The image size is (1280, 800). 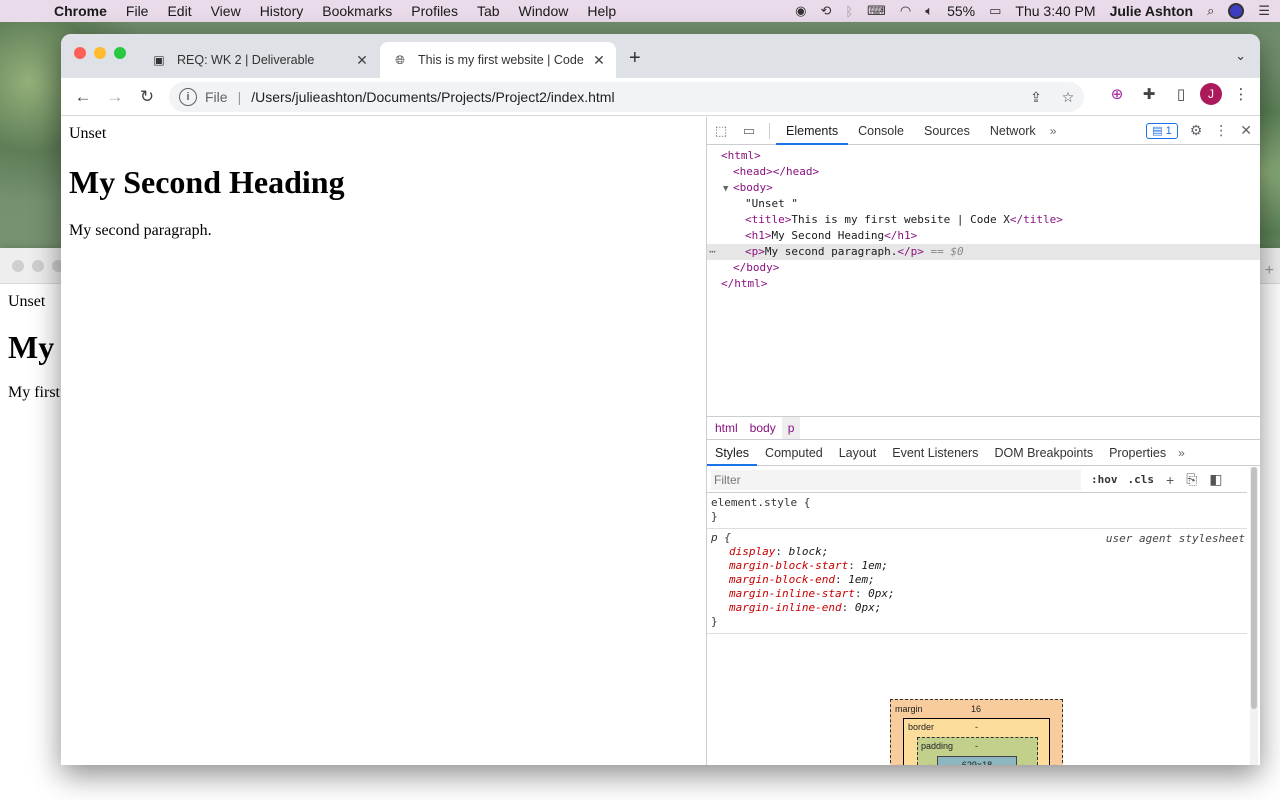 I want to click on background-close-button, so click(x=18, y=266).